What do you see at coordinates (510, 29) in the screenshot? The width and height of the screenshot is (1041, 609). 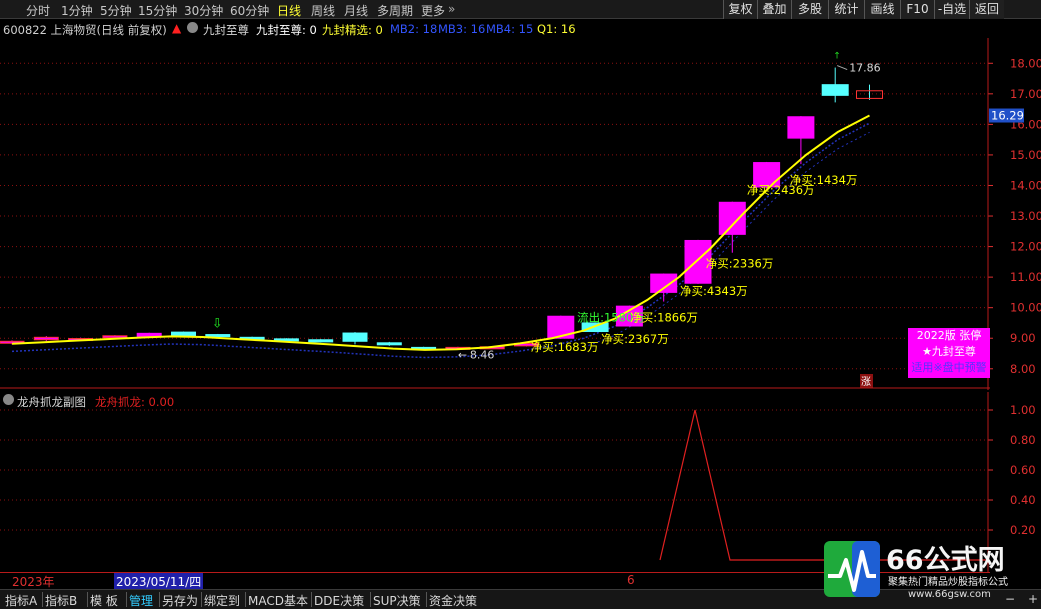 I see `mb4-value: MB4: 15` at bounding box center [510, 29].